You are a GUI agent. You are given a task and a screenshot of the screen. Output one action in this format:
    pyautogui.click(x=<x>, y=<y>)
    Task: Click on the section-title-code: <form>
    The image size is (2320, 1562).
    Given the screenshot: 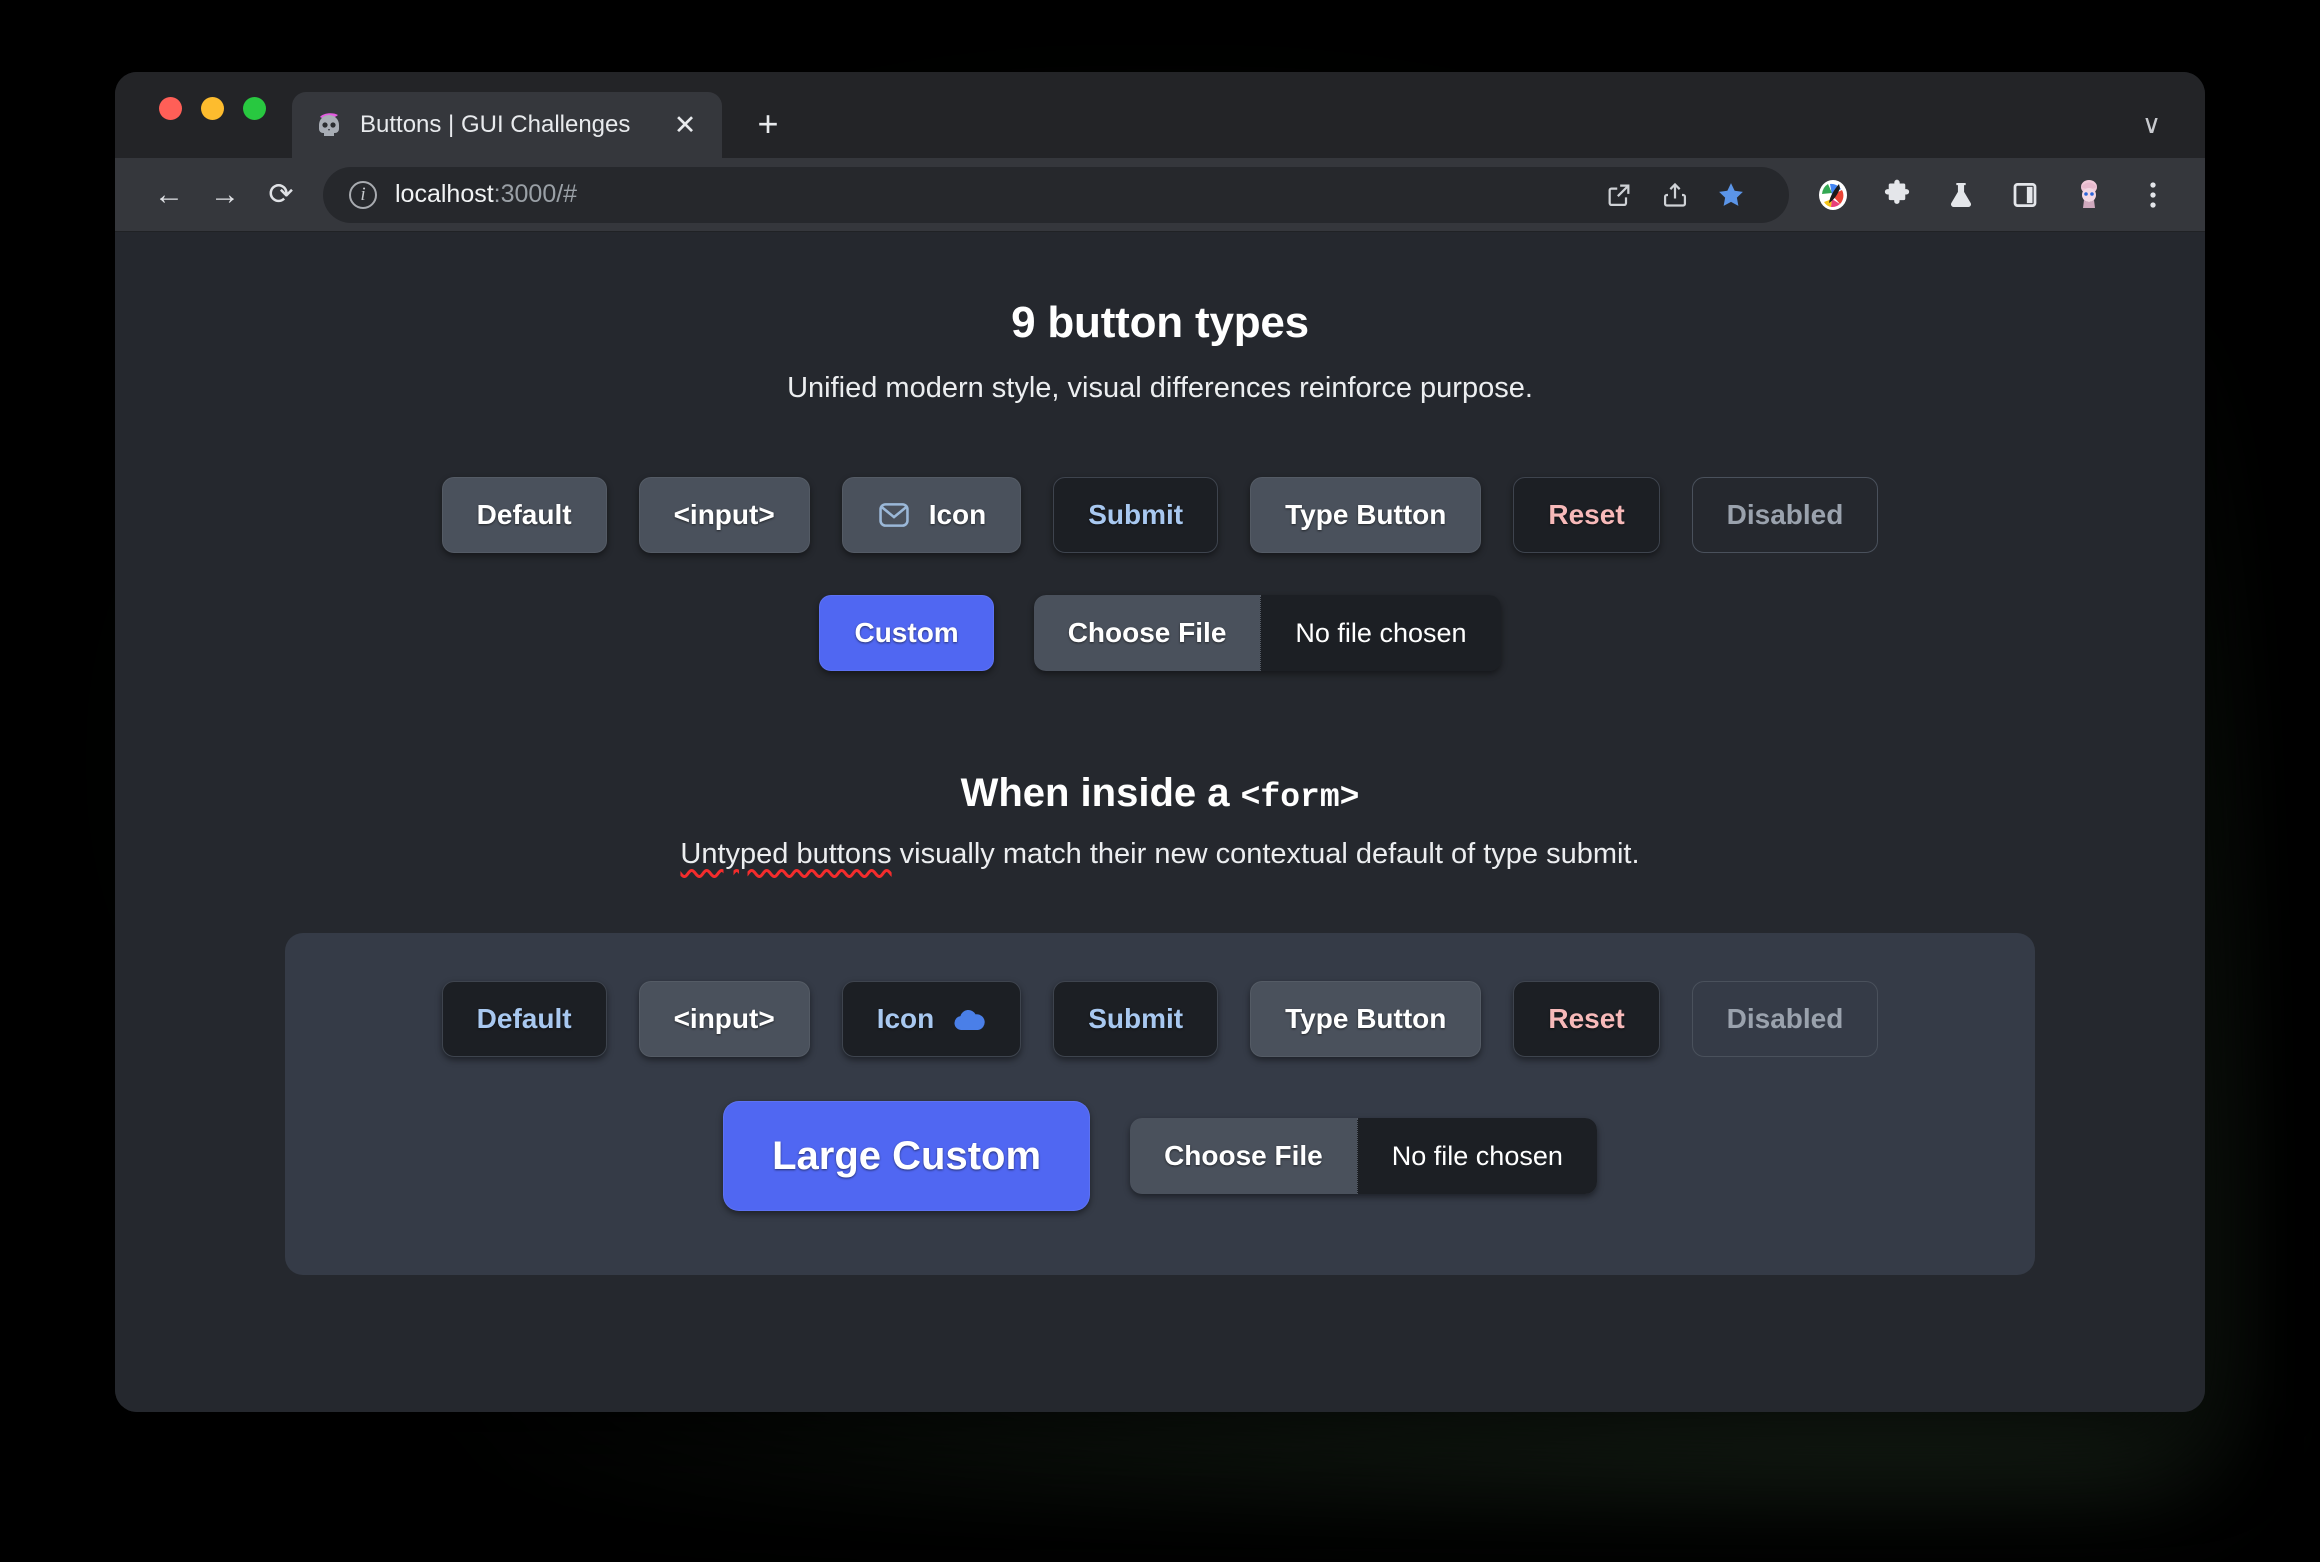 What is the action you would take?
    pyautogui.click(x=1300, y=797)
    